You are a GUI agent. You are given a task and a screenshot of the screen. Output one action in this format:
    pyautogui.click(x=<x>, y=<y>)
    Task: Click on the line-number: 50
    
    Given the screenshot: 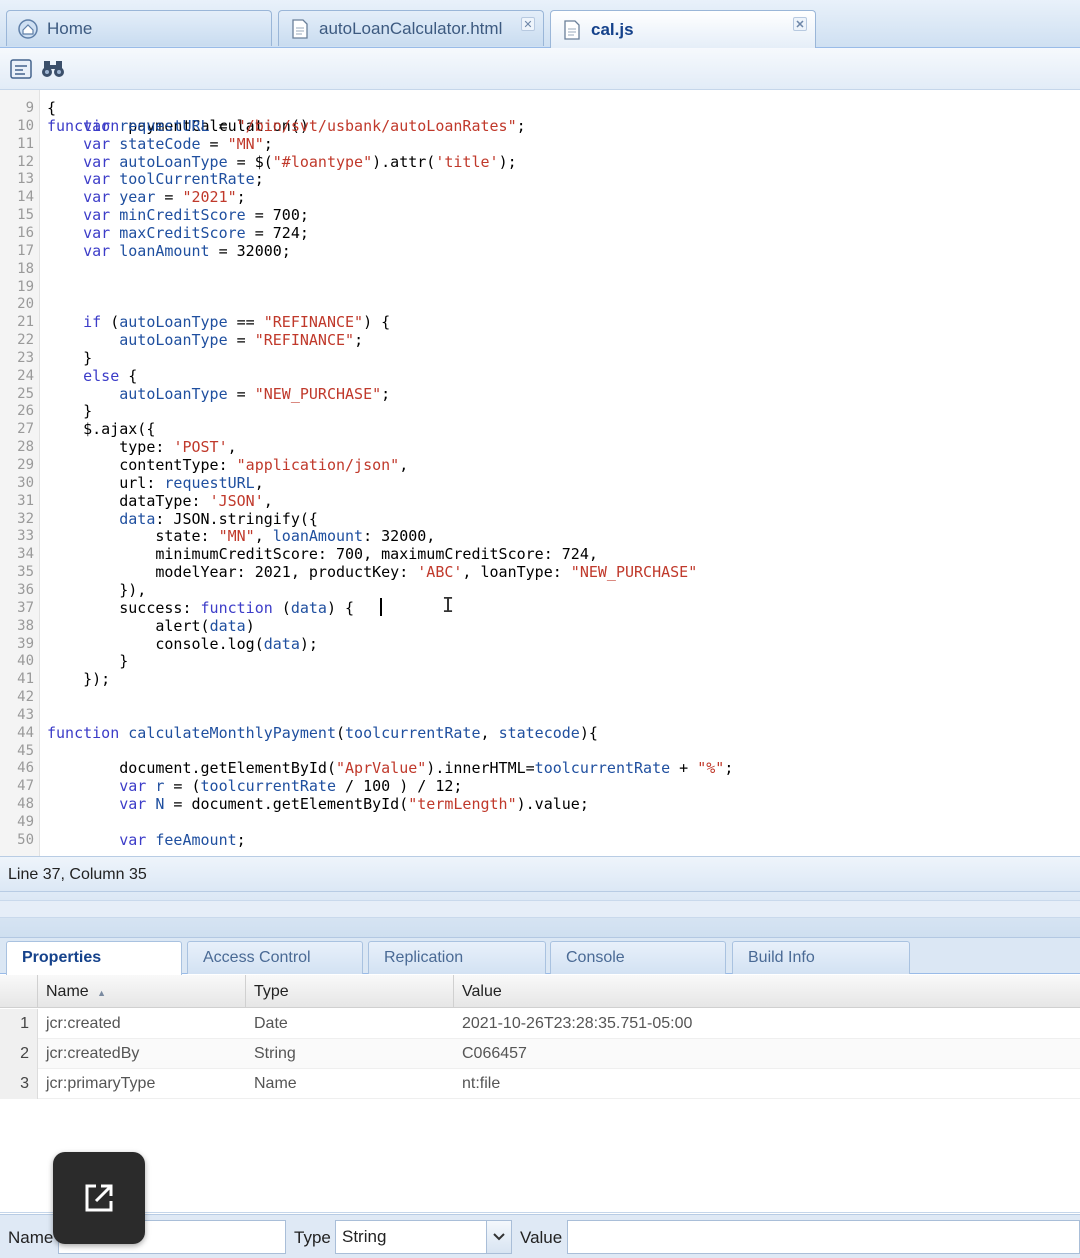 What is the action you would take?
    pyautogui.click(x=25, y=839)
    